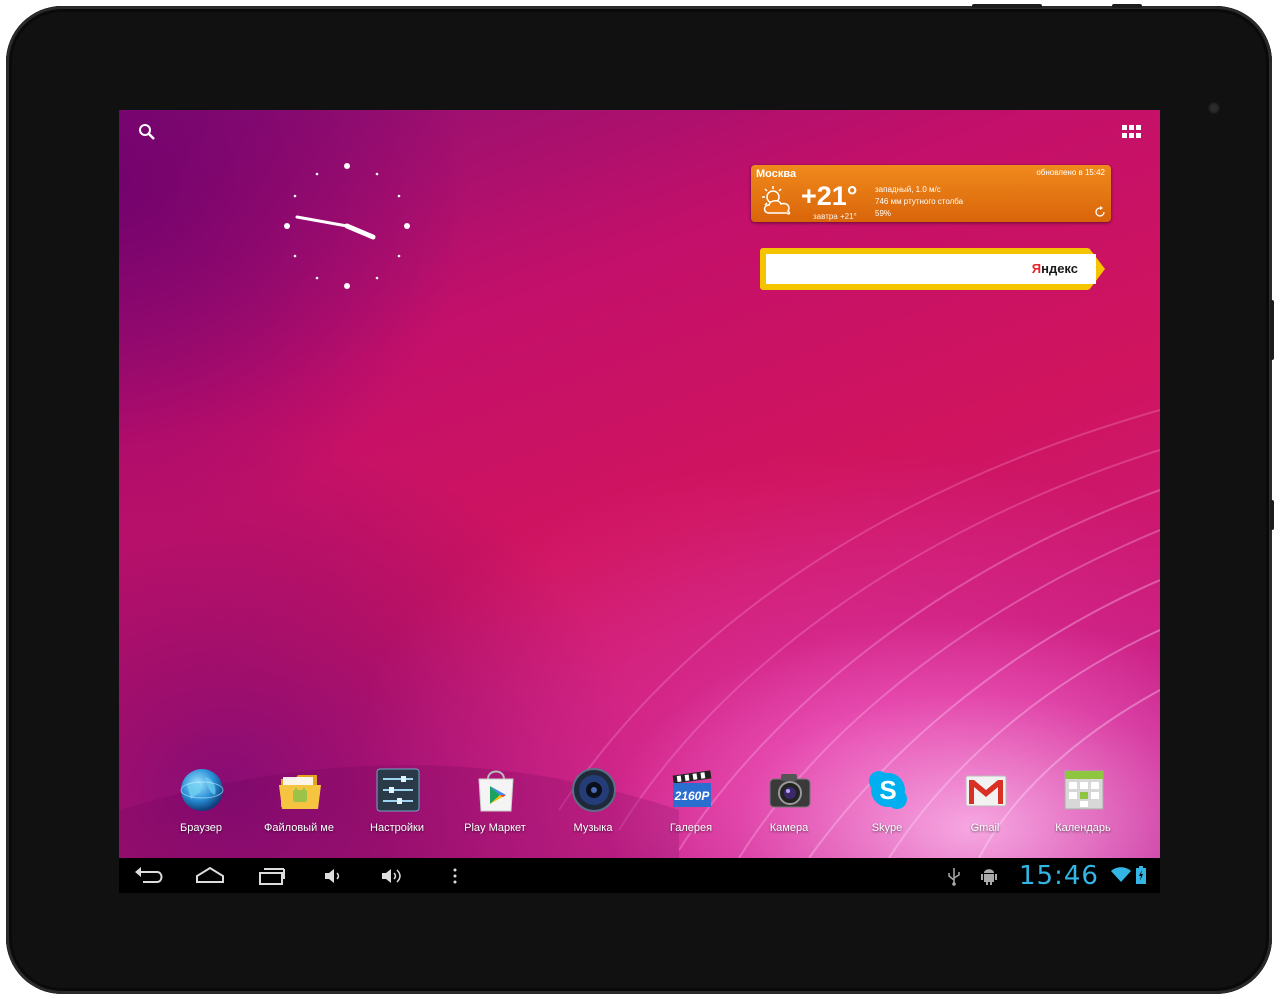 This screenshot has width=1280, height=999. Describe the element at coordinates (300, 792) in the screenshot. I see `file-manager-icon` at that location.